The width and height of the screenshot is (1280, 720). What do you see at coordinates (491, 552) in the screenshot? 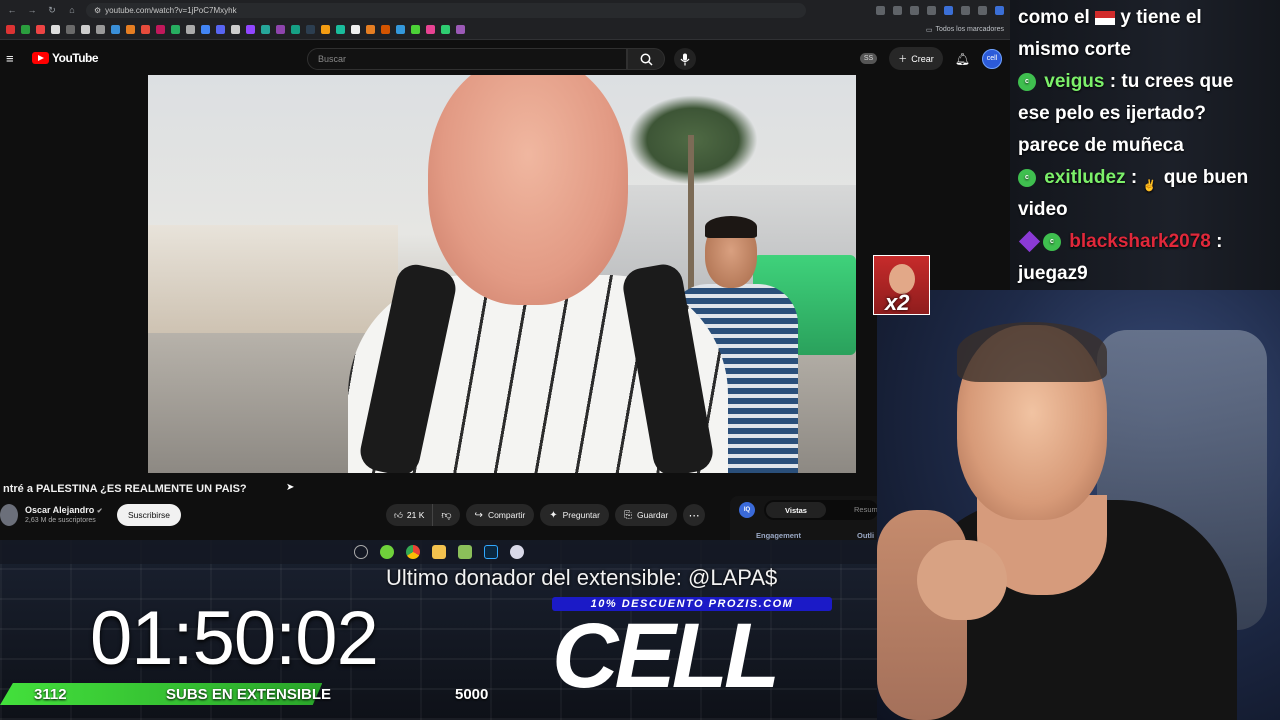
I see `photoshop-icon` at bounding box center [491, 552].